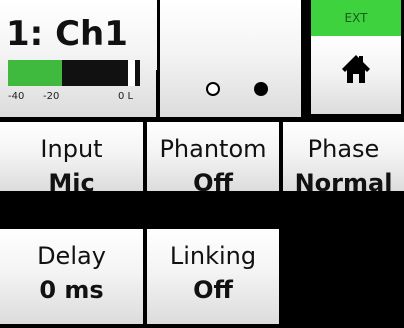 Image resolution: width=404 pixels, height=328 pixels. What do you see at coordinates (261, 89) in the screenshot?
I see `page-dot-active` at bounding box center [261, 89].